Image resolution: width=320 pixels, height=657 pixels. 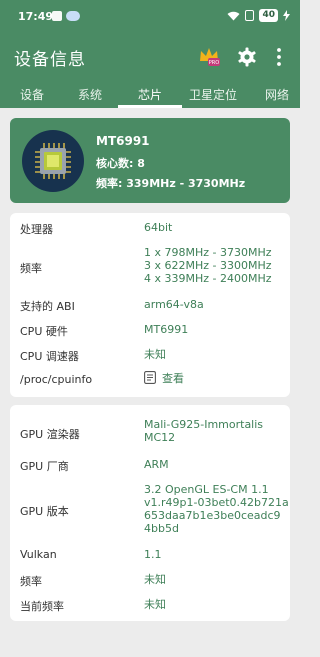 What do you see at coordinates (206, 489) in the screenshot?
I see `version-line: 3.2 OpenGL ES-CM 1.1` at bounding box center [206, 489].